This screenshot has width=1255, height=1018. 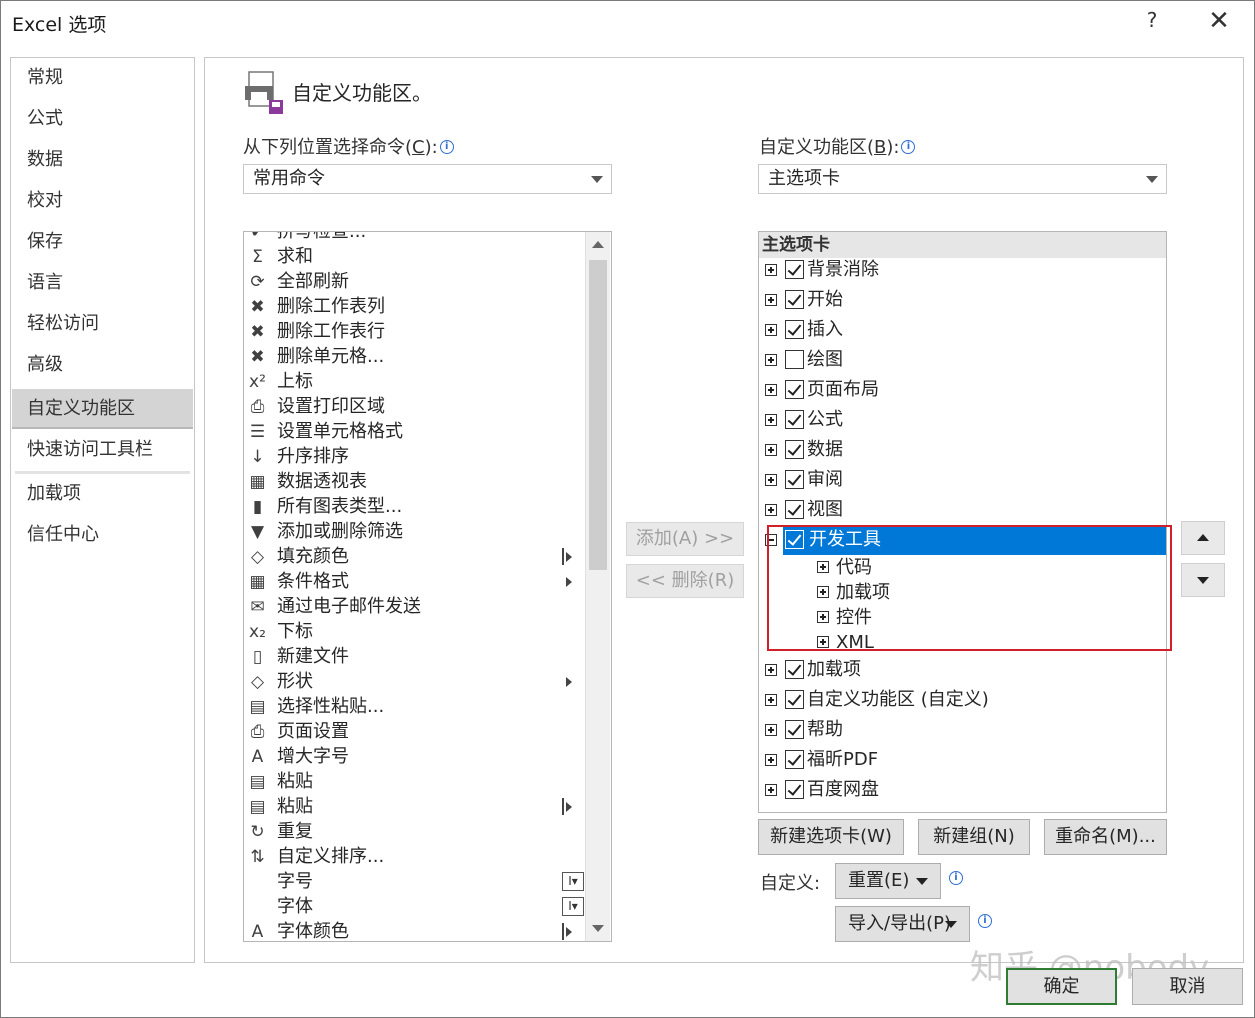 I want to click on list-item: ↻ 重复, so click(x=414, y=831).